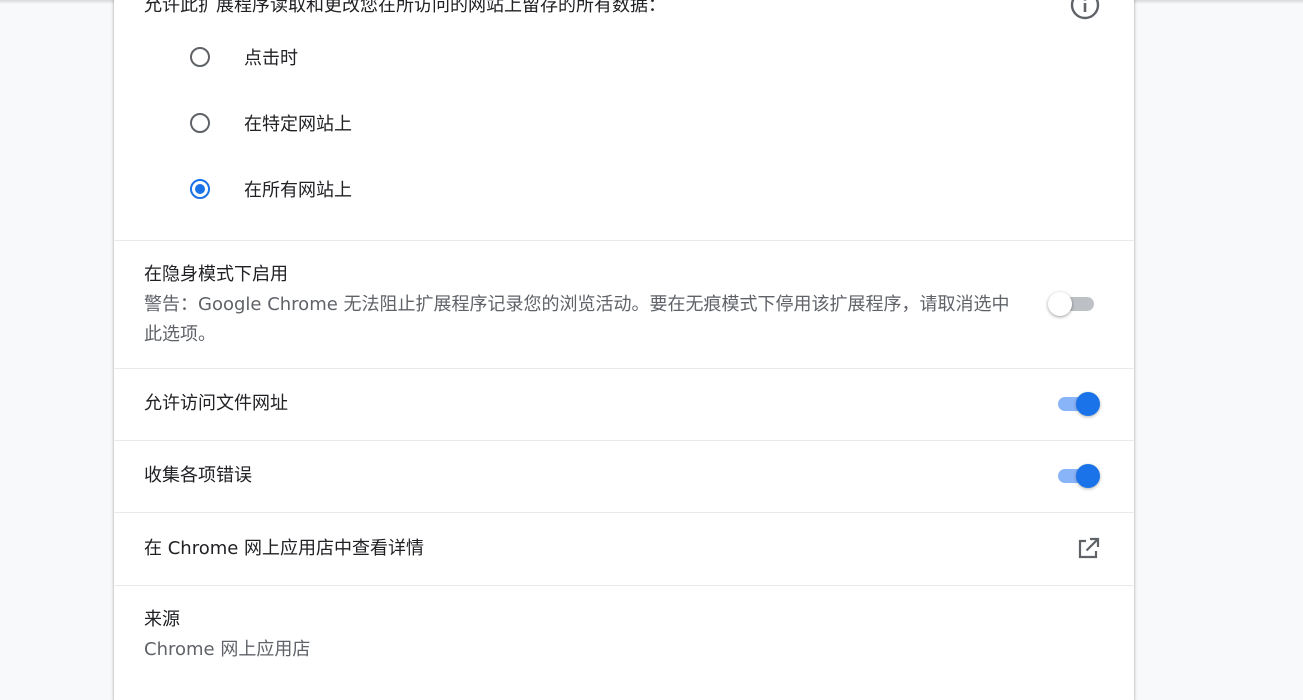 This screenshot has width=1303, height=700. Describe the element at coordinates (200, 189) in the screenshot. I see `radio-button-selected` at that location.